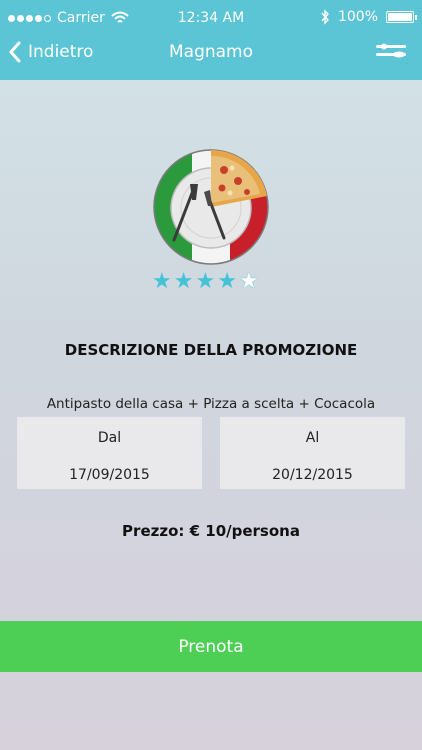  I want to click on date-from-box: Dal 17/09/2015, so click(109, 453).